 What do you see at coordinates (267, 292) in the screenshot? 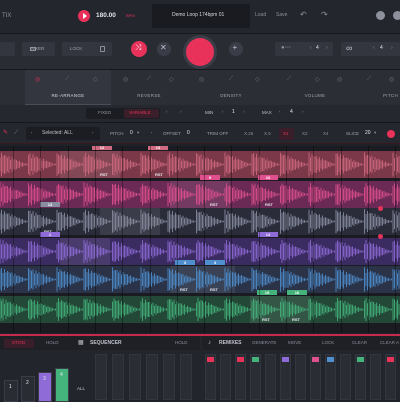
I see `slice-number-flag: 15` at bounding box center [267, 292].